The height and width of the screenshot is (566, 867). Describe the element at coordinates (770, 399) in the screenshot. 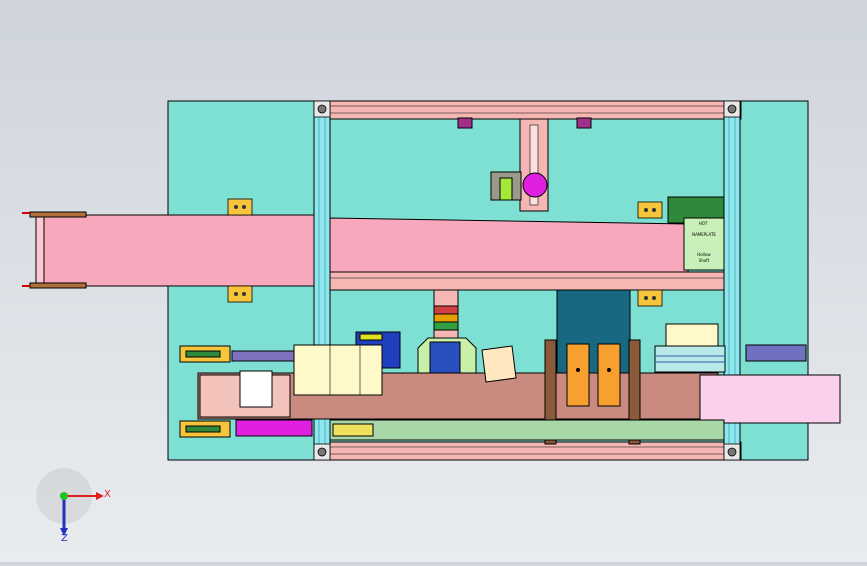

I see `output-chute` at that location.